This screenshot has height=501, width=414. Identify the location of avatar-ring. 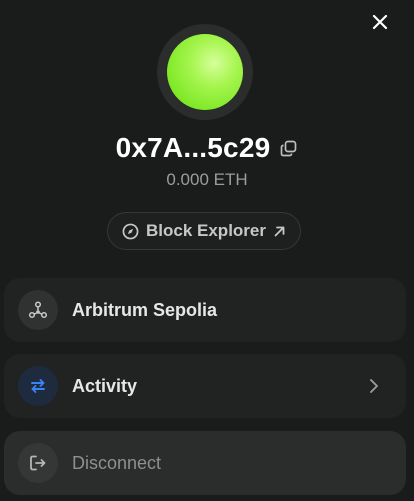
(205, 72).